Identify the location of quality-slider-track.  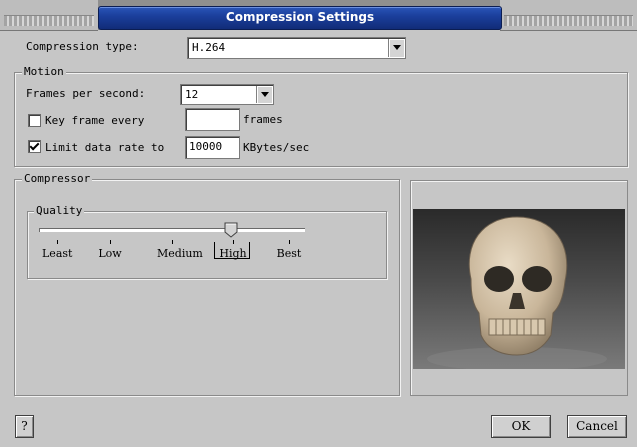
(172, 230).